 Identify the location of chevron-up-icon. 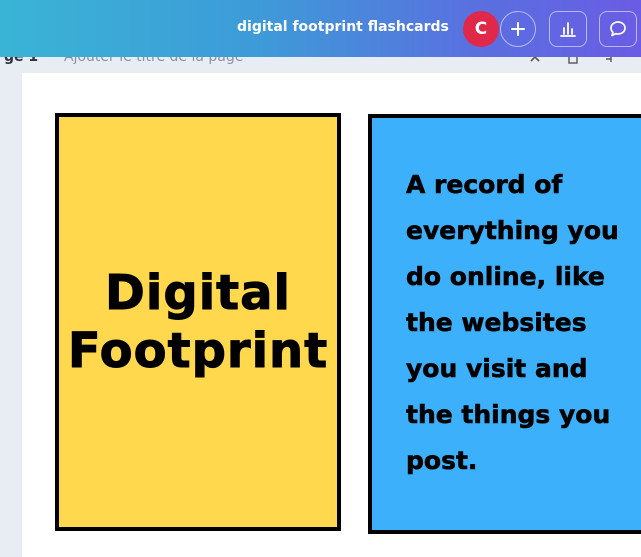
(535, 61).